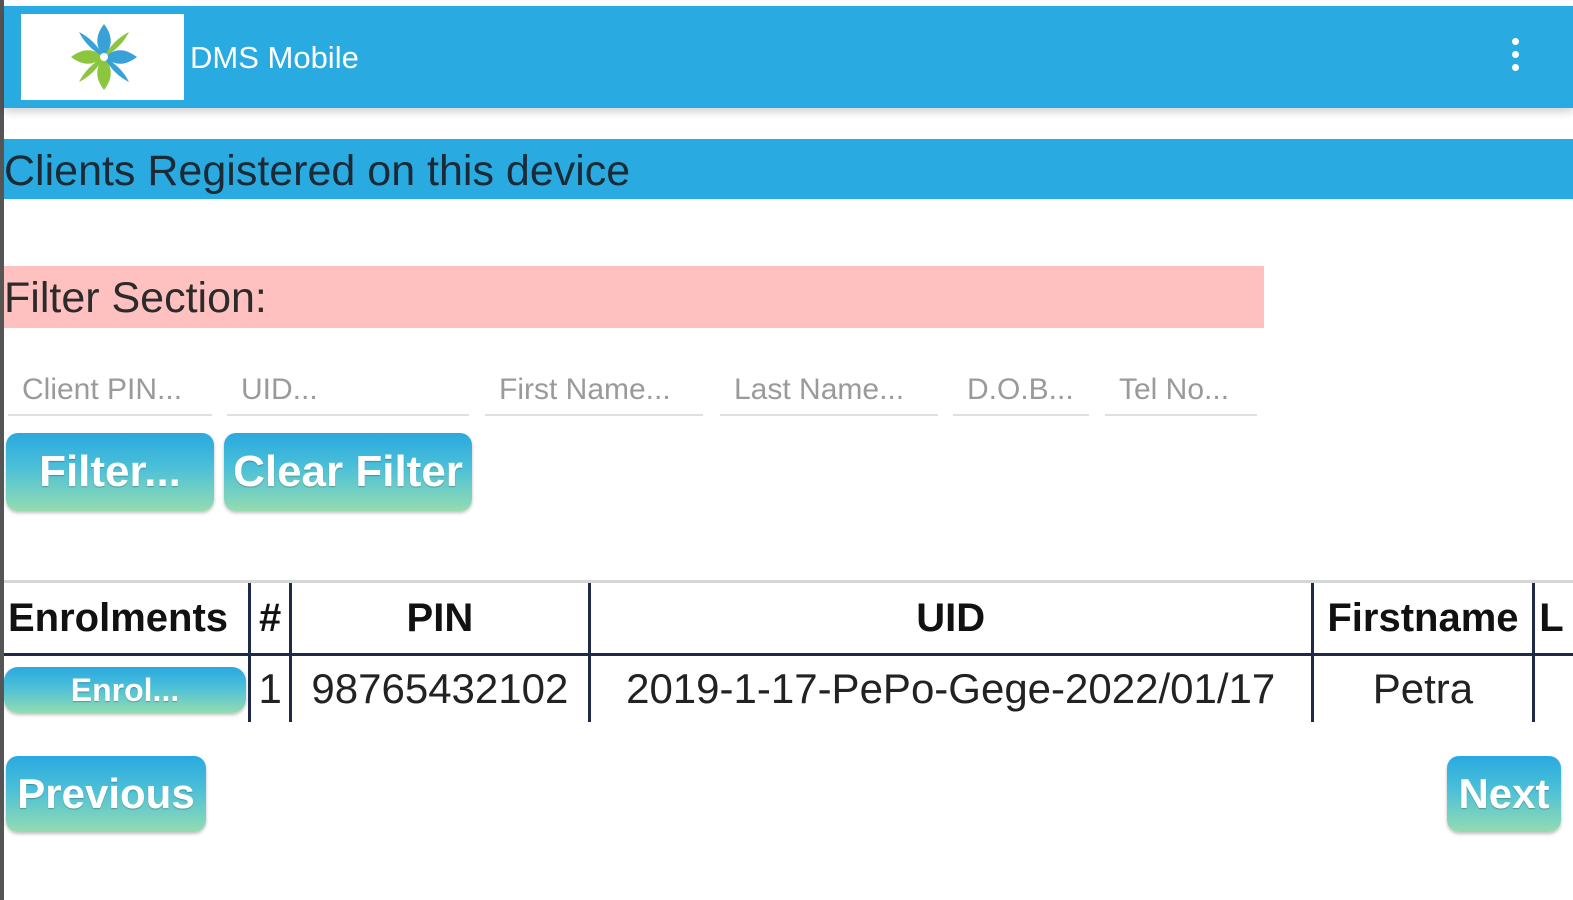 The height and width of the screenshot is (900, 1573). Describe the element at coordinates (1552, 618) in the screenshot. I see `column-header-lastname: L` at that location.